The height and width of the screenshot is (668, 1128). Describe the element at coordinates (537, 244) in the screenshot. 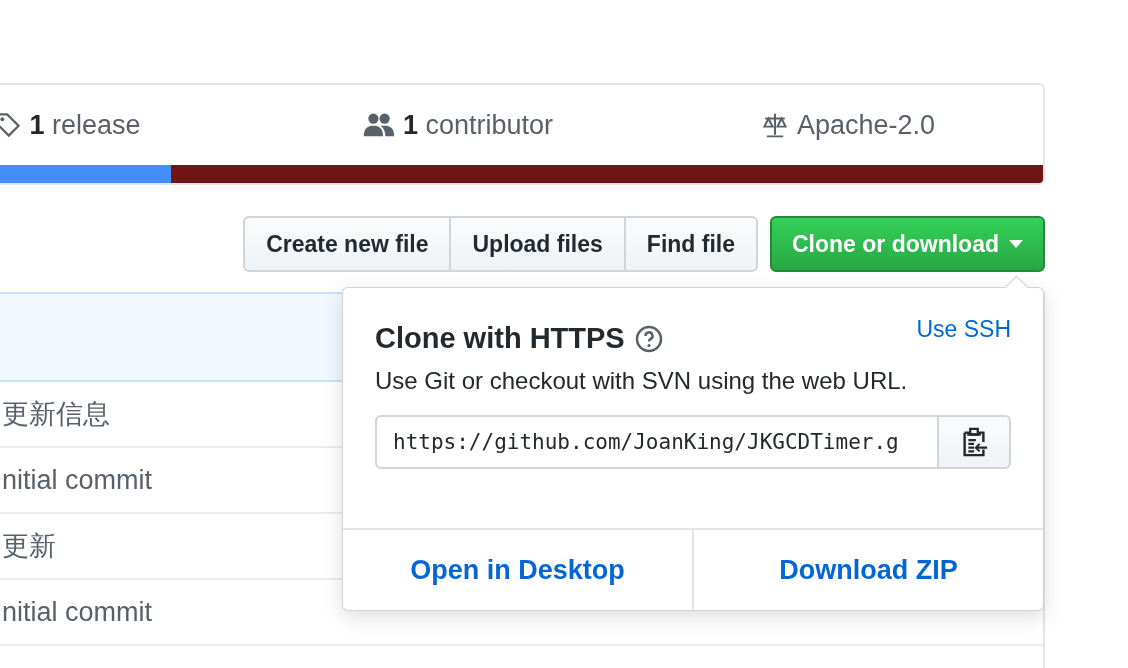

I see `file-action-button: Upload files` at that location.